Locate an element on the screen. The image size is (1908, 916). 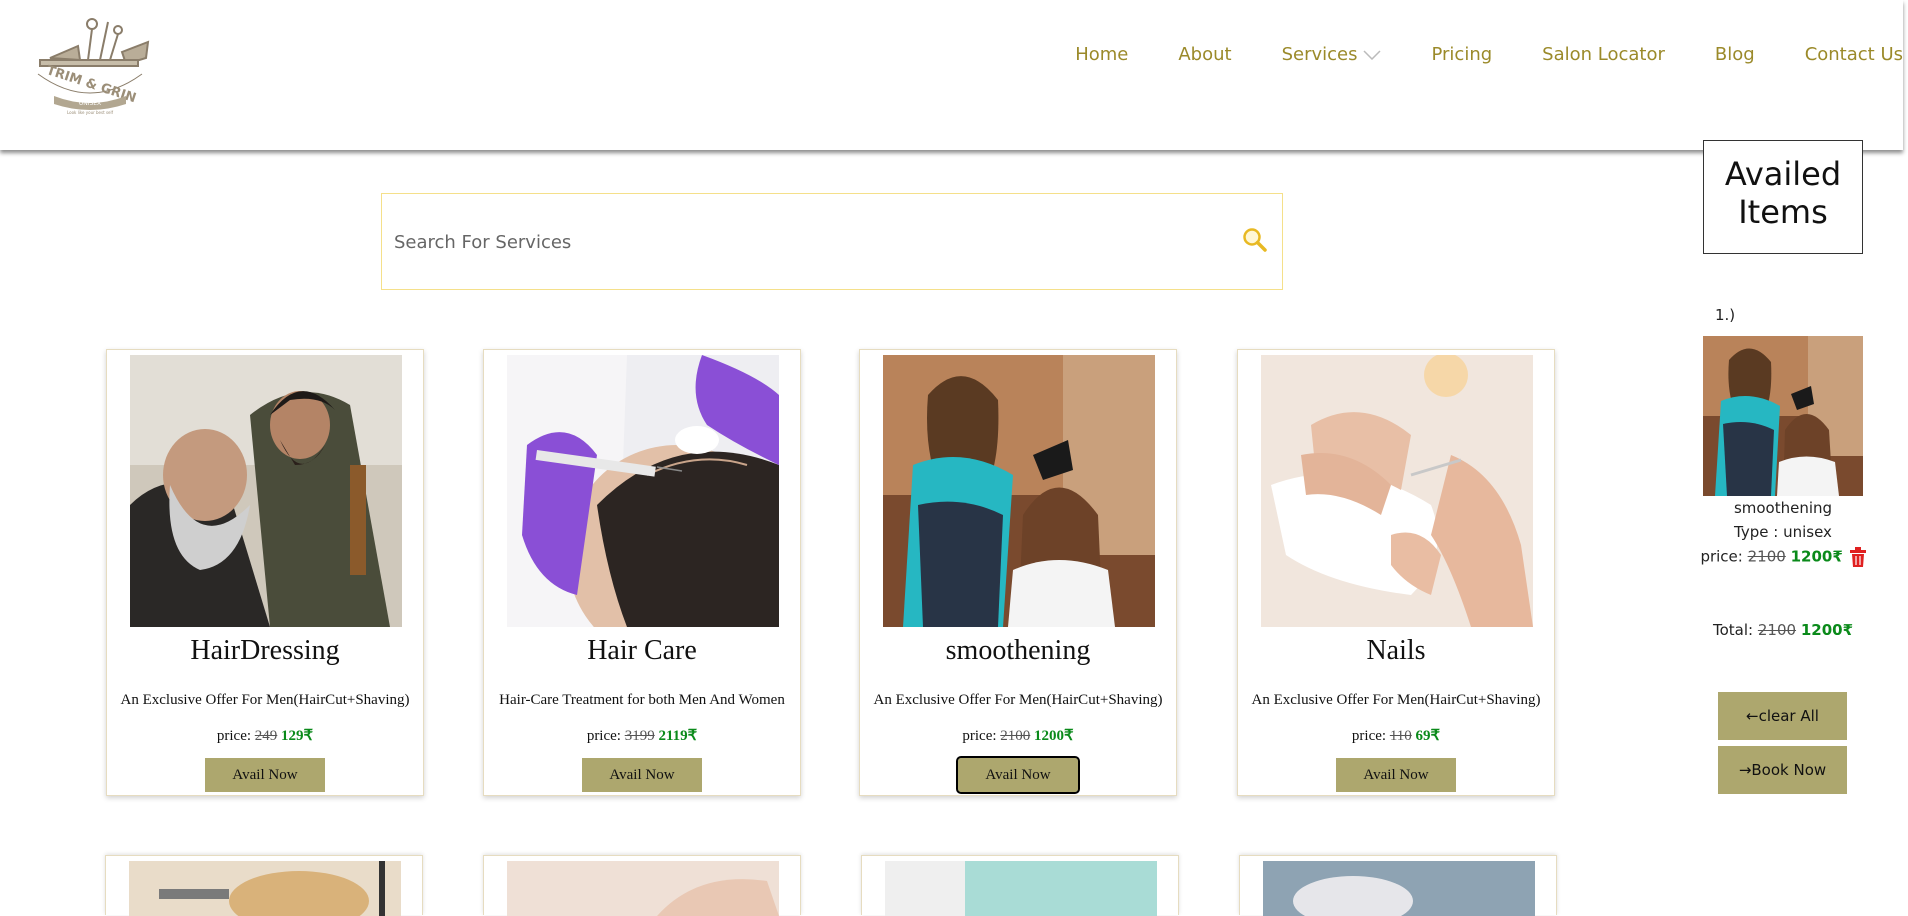
hair-care-image is located at coordinates (643, 491).